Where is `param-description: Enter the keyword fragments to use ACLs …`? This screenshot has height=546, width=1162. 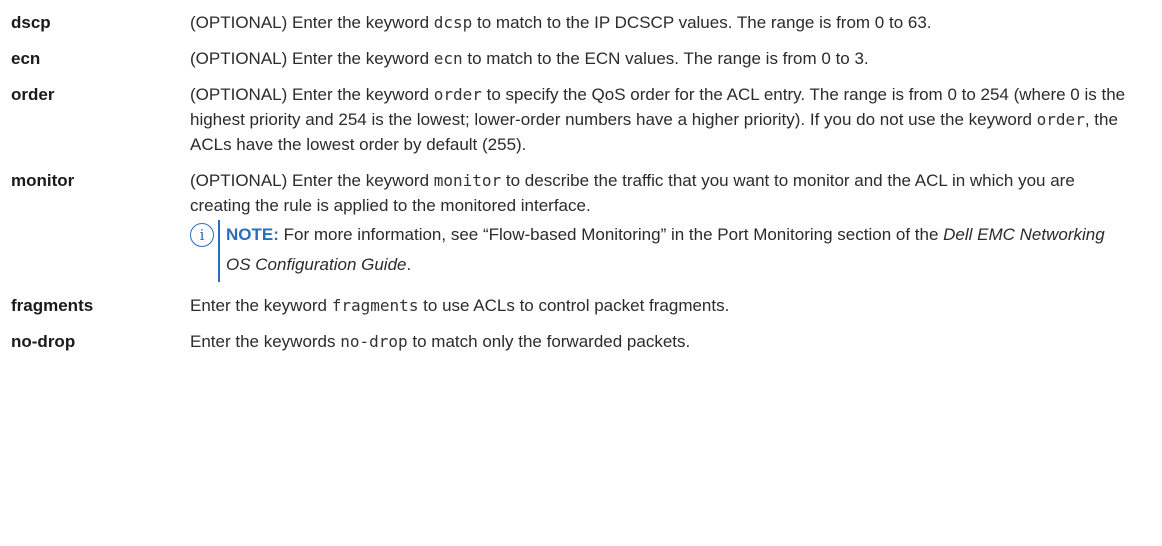 param-description: Enter the keyword fragments to use ACLs … is located at coordinates (660, 305).